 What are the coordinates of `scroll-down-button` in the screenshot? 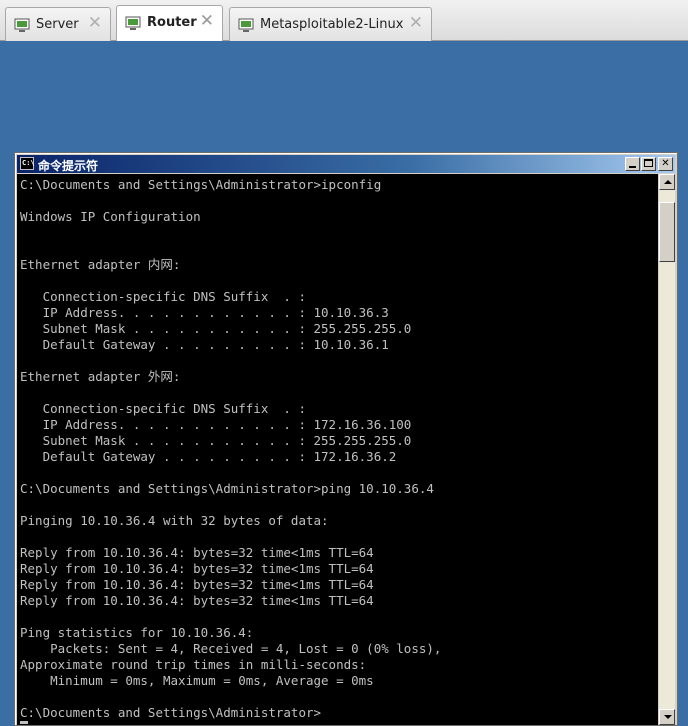 It's located at (667, 717).